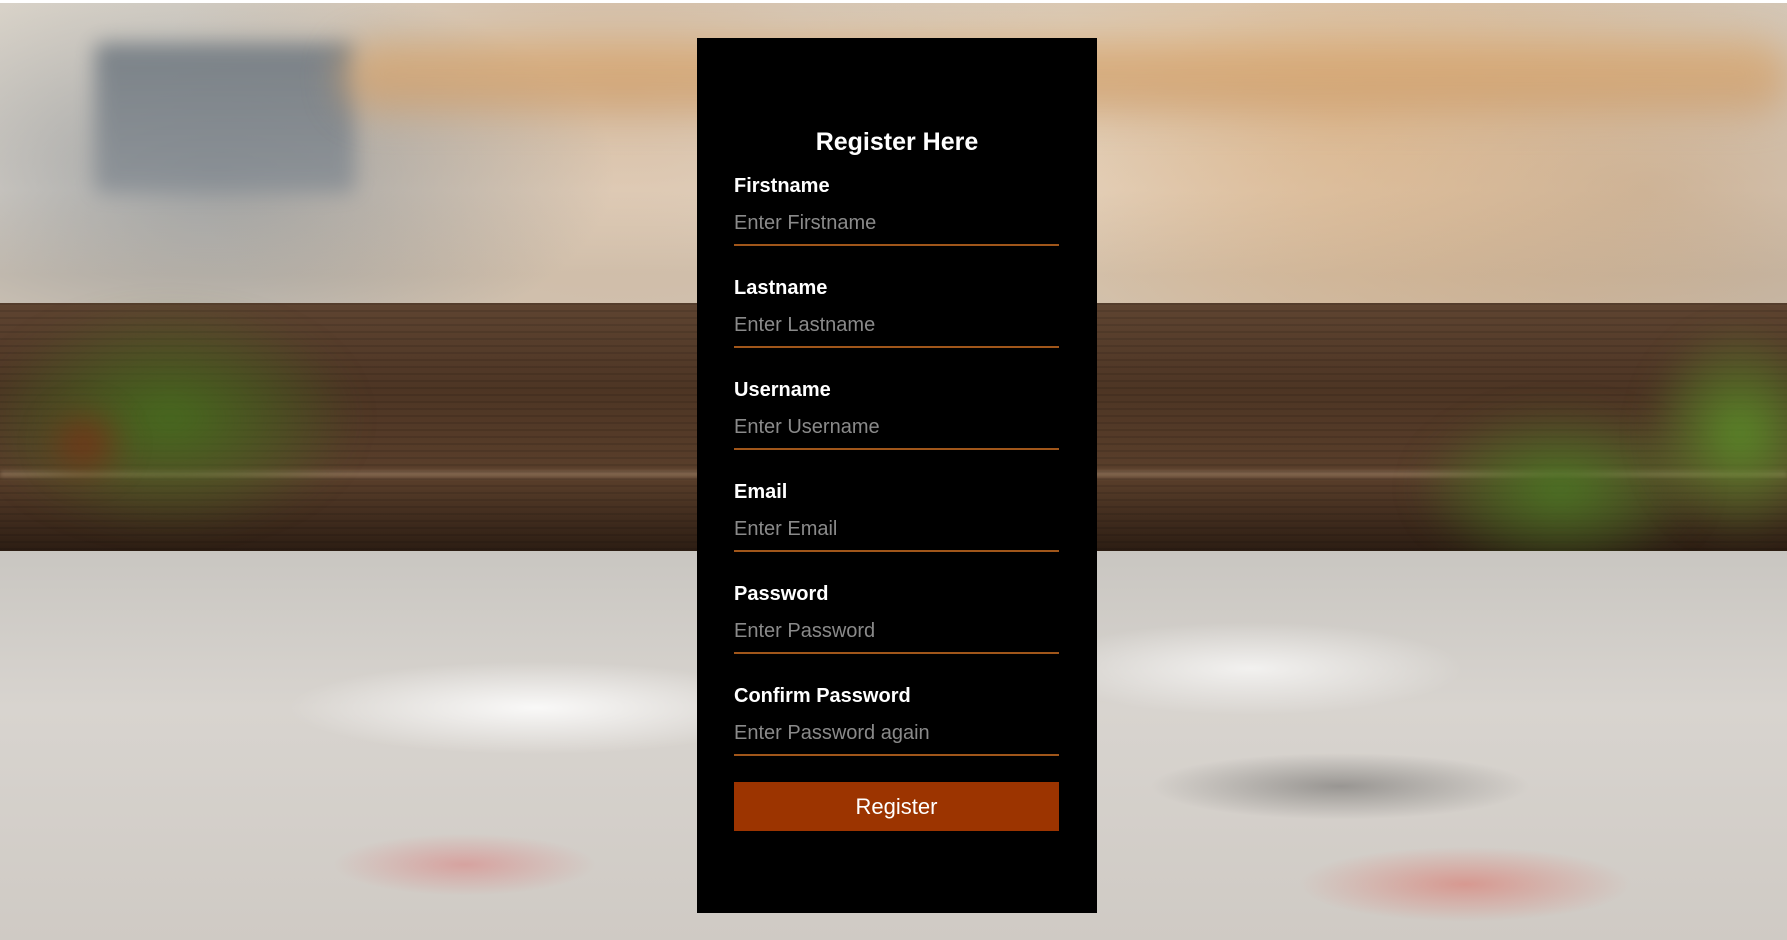 Image resolution: width=1787 pixels, height=940 pixels. I want to click on password-field-group: Password, so click(897, 618).